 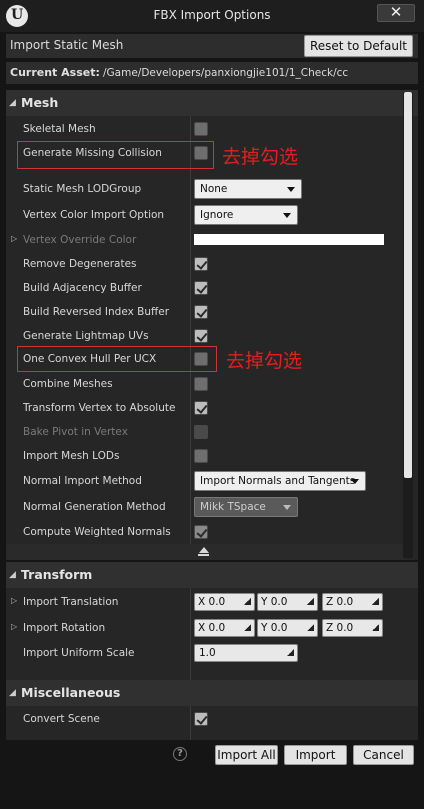 What do you see at coordinates (99, 408) in the screenshot?
I see `transform-vertex-to-absolute-label: Transform Vertex to Absolute` at bounding box center [99, 408].